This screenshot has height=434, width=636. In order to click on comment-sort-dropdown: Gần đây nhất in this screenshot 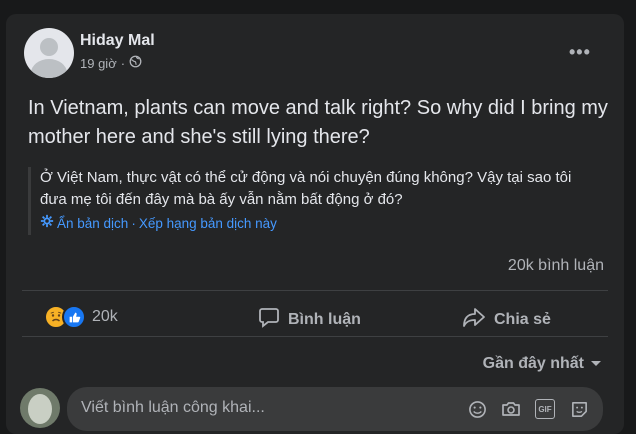, I will do `click(542, 364)`.